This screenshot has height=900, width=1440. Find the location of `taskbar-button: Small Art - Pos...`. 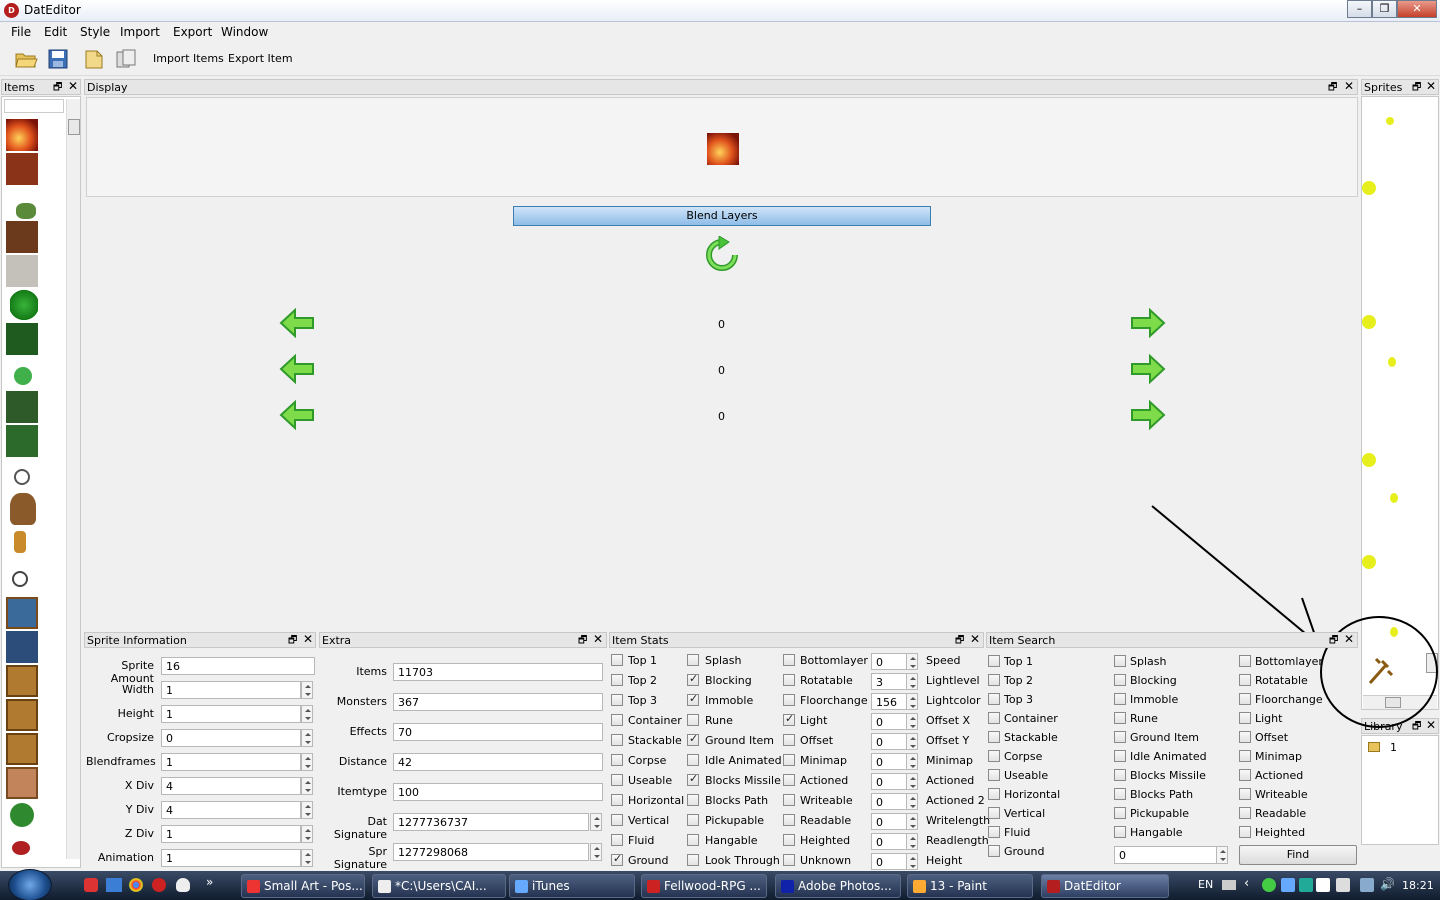

taskbar-button: Small Art - Pos... is located at coordinates (303, 886).